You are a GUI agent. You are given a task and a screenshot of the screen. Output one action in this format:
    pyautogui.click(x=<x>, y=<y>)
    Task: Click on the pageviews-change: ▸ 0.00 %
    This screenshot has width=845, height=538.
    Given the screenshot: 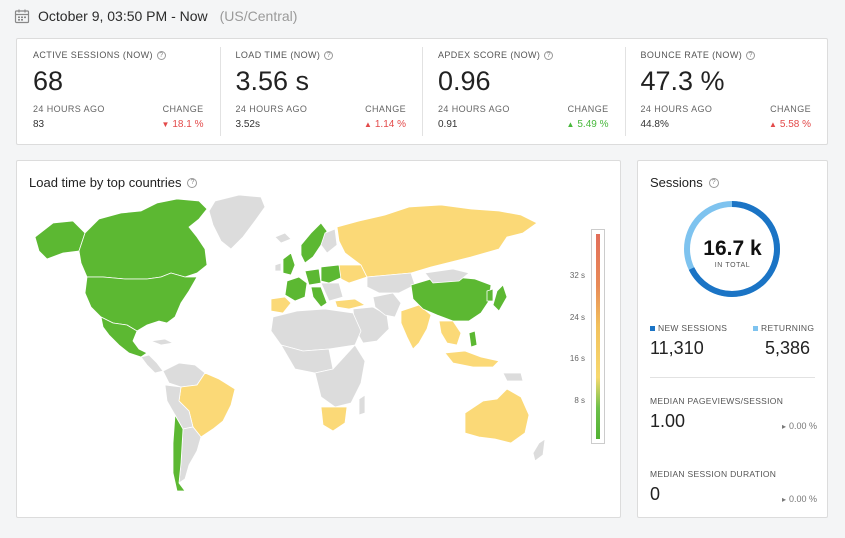 What is the action you would take?
    pyautogui.click(x=799, y=426)
    